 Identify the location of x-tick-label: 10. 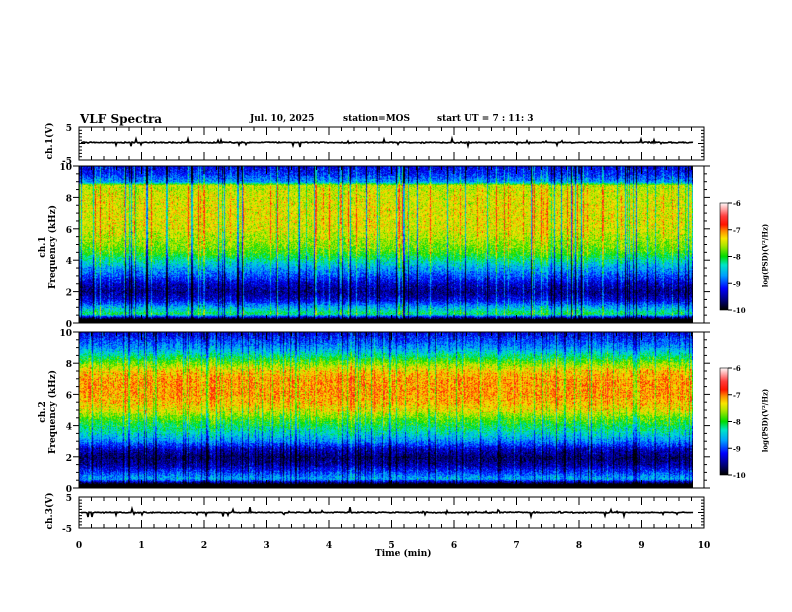
(704, 546).